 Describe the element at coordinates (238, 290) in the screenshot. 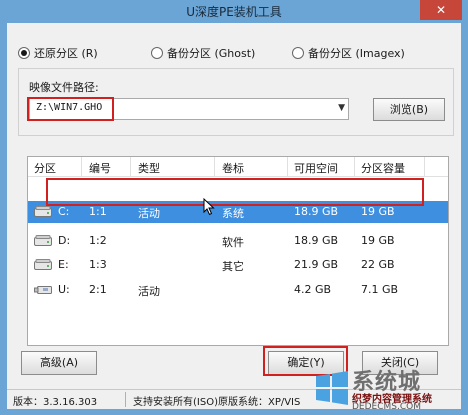

I see `table-row: U: 2:1 活动 4.2 GB 7.1 GB` at that location.